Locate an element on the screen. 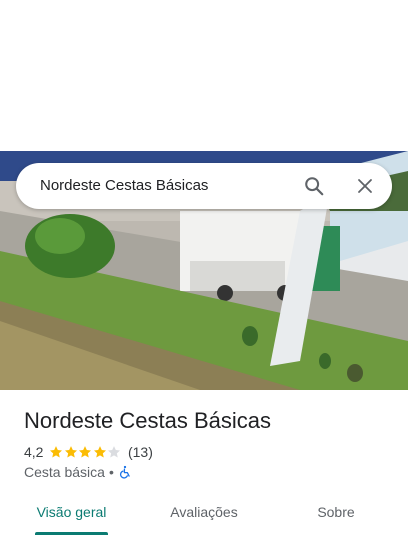 This screenshot has width=408, height=542. active-tab-indicator is located at coordinates (71, 533).